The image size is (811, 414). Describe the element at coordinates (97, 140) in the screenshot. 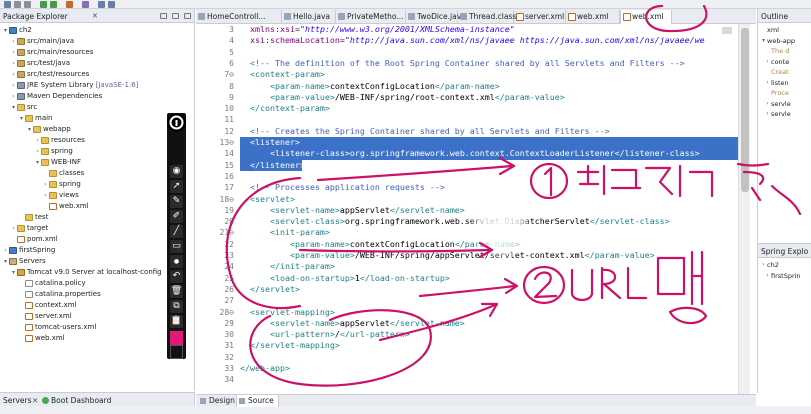

I see `tree-item: › resources` at that location.